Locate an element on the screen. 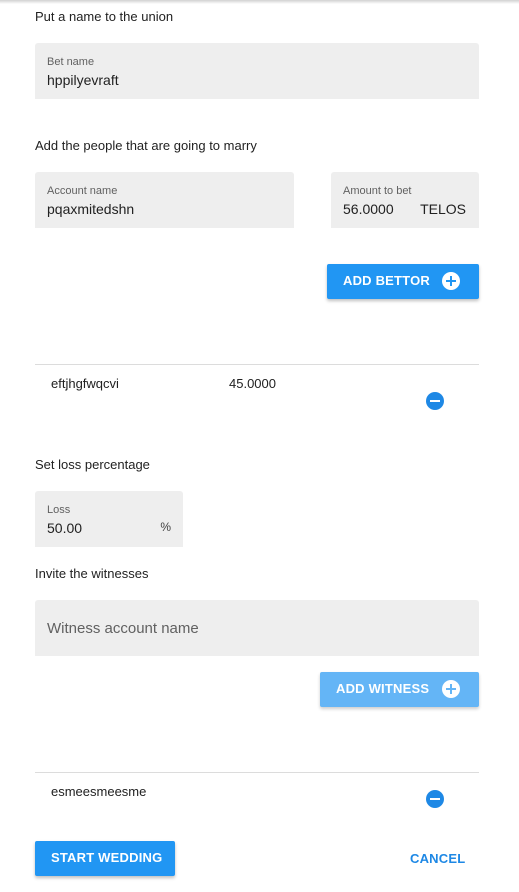 The height and width of the screenshot is (892, 519). amount-suffix: TELOS is located at coordinates (443, 209).